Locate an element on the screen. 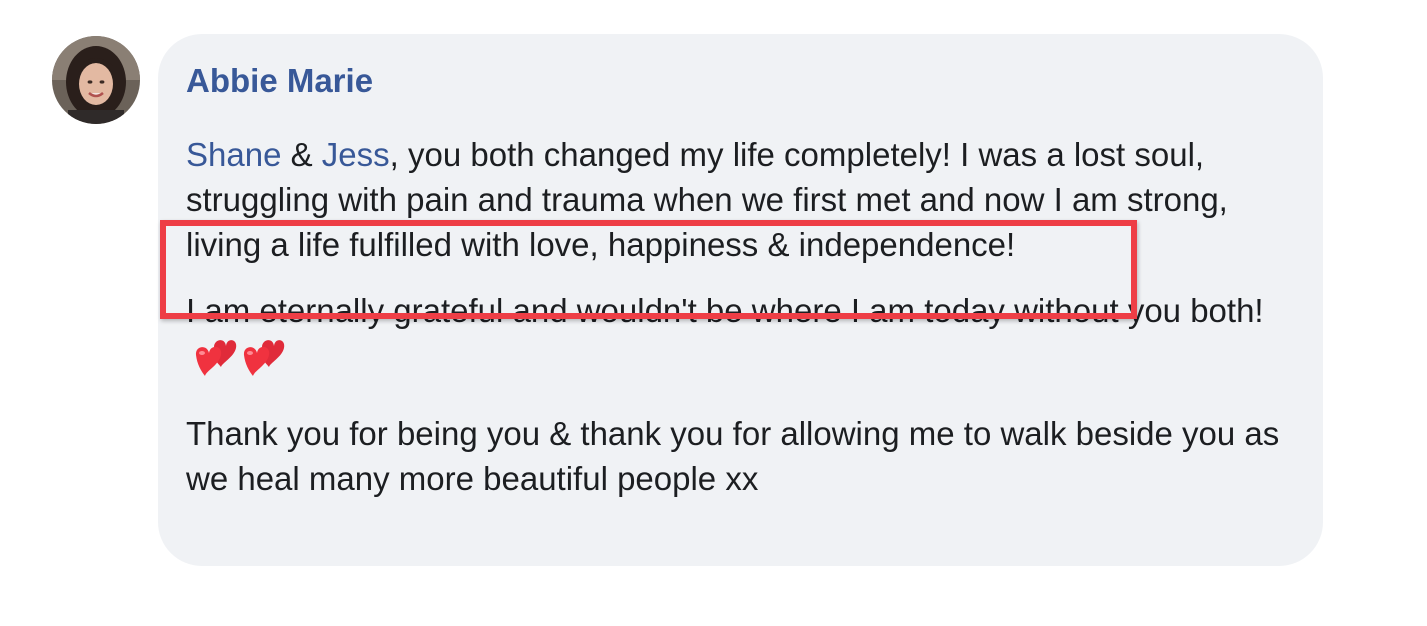 This screenshot has height=626, width=1427. author-avatar is located at coordinates (96, 80).